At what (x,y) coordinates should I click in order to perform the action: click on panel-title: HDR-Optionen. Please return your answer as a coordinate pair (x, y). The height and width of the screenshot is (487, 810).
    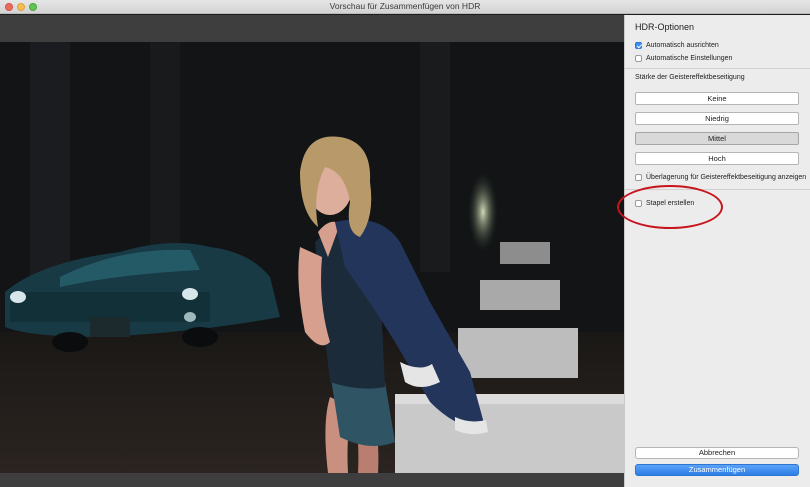
    Looking at the image, I should click on (665, 27).